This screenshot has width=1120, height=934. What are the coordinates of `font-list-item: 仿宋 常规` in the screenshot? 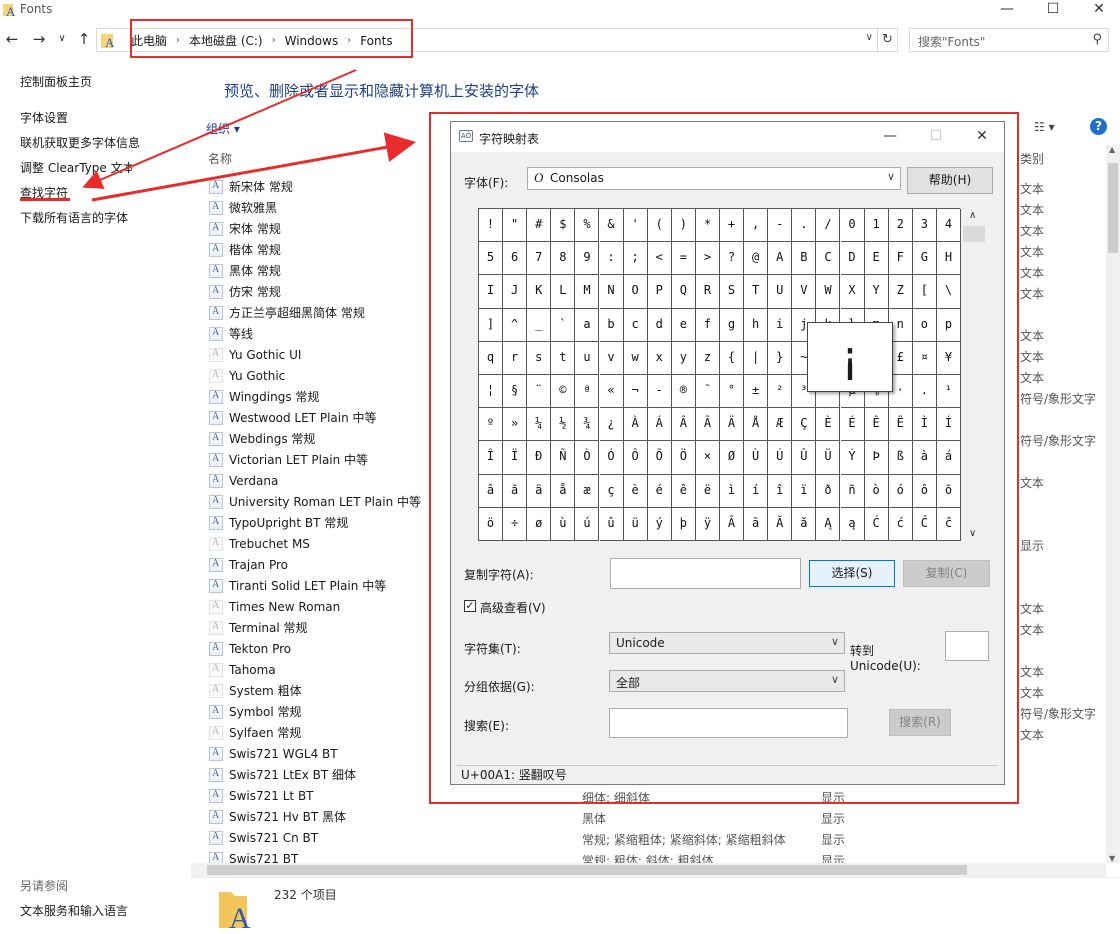 It's located at (245, 291).